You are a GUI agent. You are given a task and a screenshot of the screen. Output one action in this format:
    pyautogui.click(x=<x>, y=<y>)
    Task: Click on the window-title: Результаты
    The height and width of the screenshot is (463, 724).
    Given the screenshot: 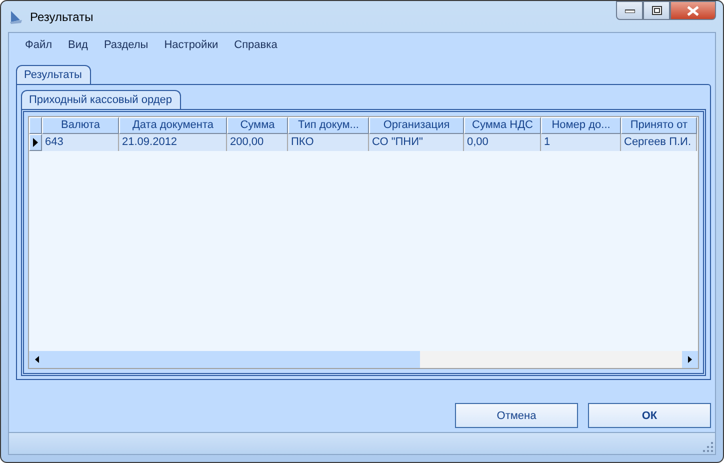 What is the action you would take?
    pyautogui.click(x=62, y=17)
    